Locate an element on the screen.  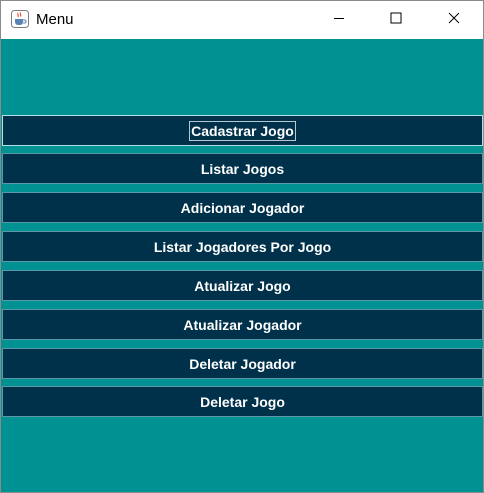
maximize-icon is located at coordinates (396, 20).